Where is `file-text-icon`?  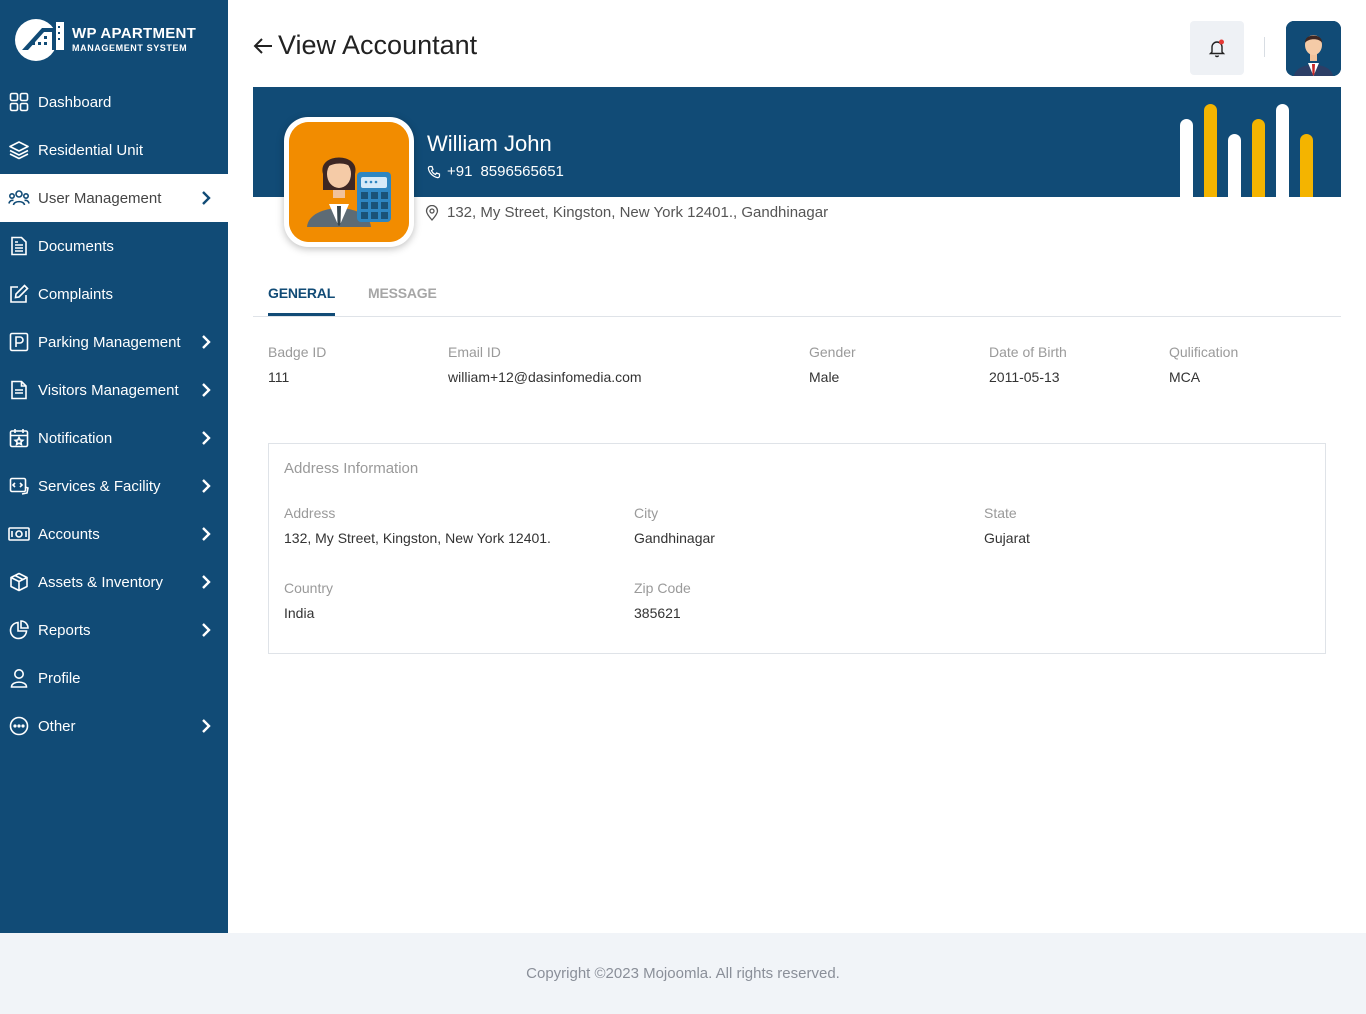
file-text-icon is located at coordinates (19, 390).